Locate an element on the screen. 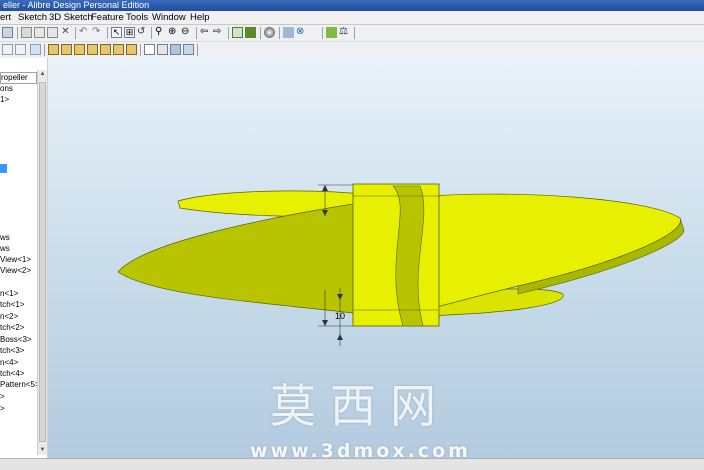 This screenshot has width=704, height=470. top-view-icon is located at coordinates (105, 49).